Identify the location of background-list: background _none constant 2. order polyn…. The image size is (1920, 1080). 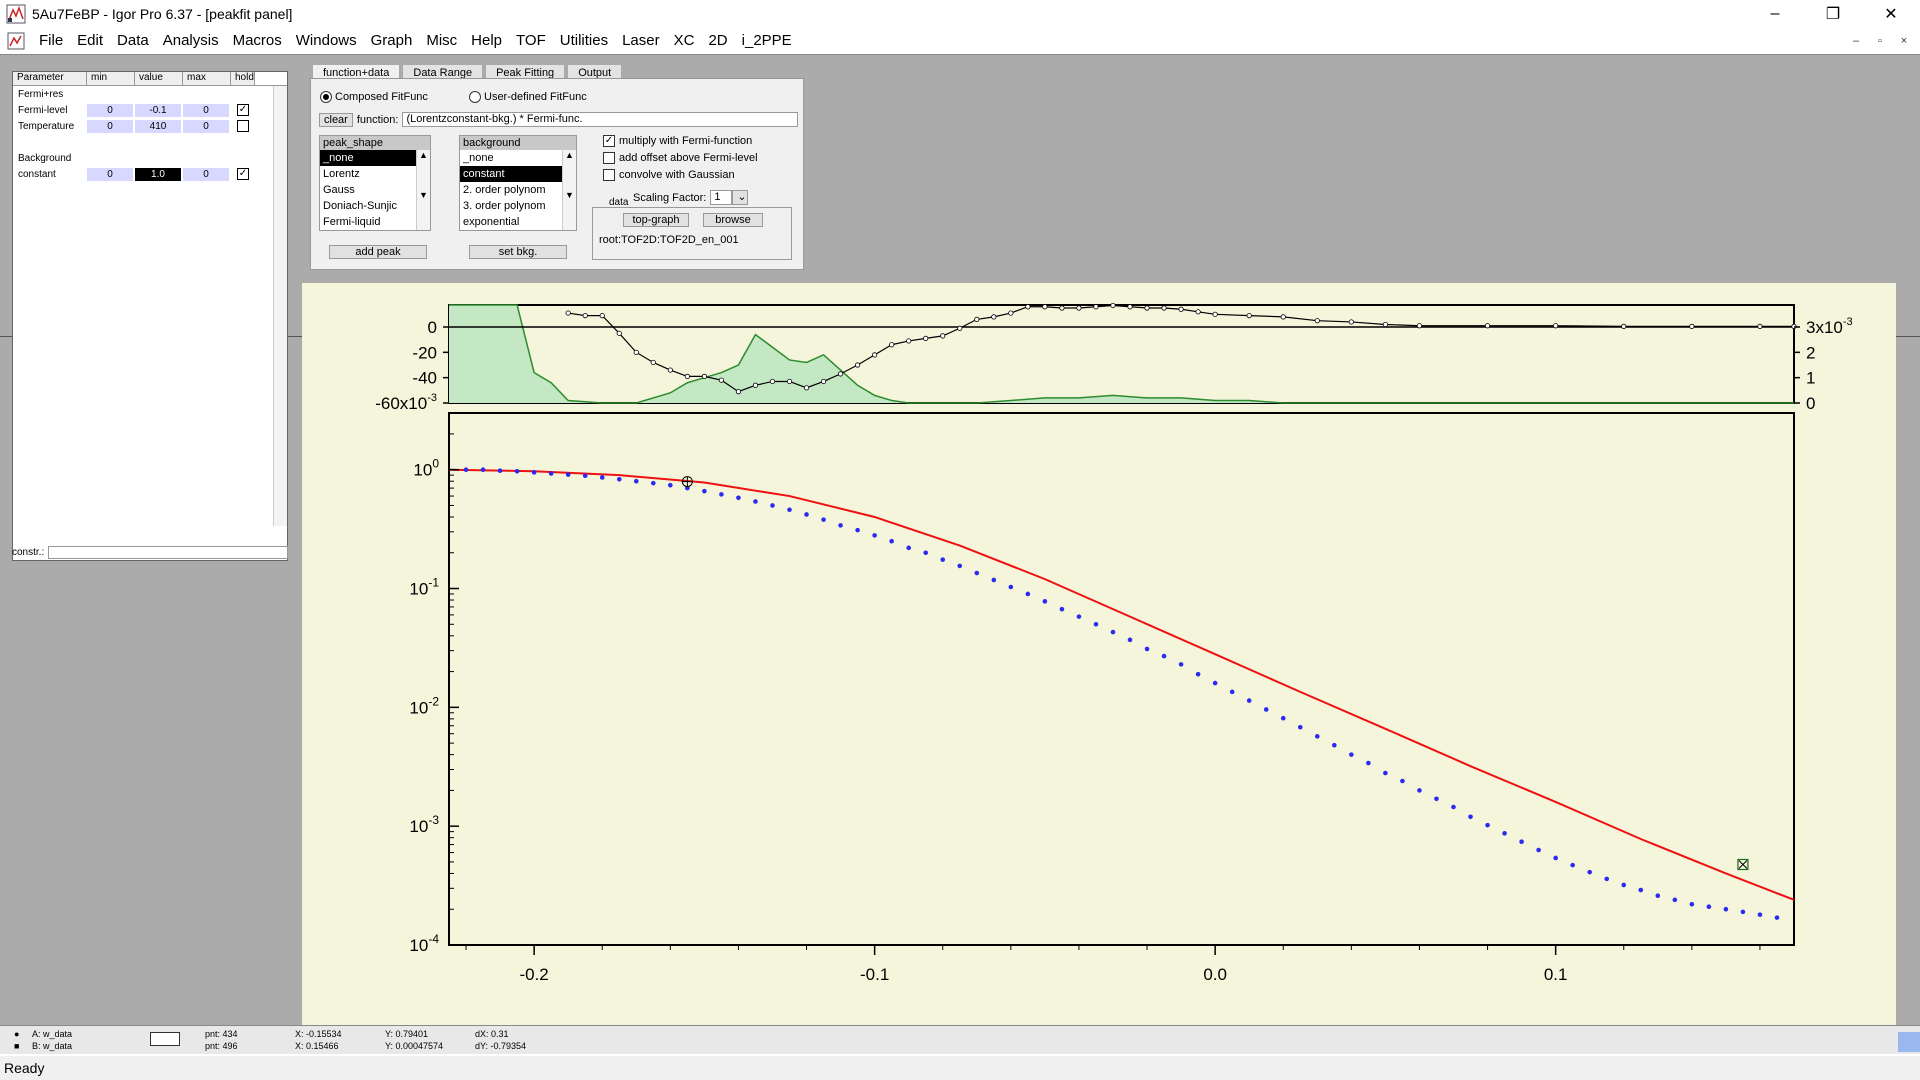
(518, 183).